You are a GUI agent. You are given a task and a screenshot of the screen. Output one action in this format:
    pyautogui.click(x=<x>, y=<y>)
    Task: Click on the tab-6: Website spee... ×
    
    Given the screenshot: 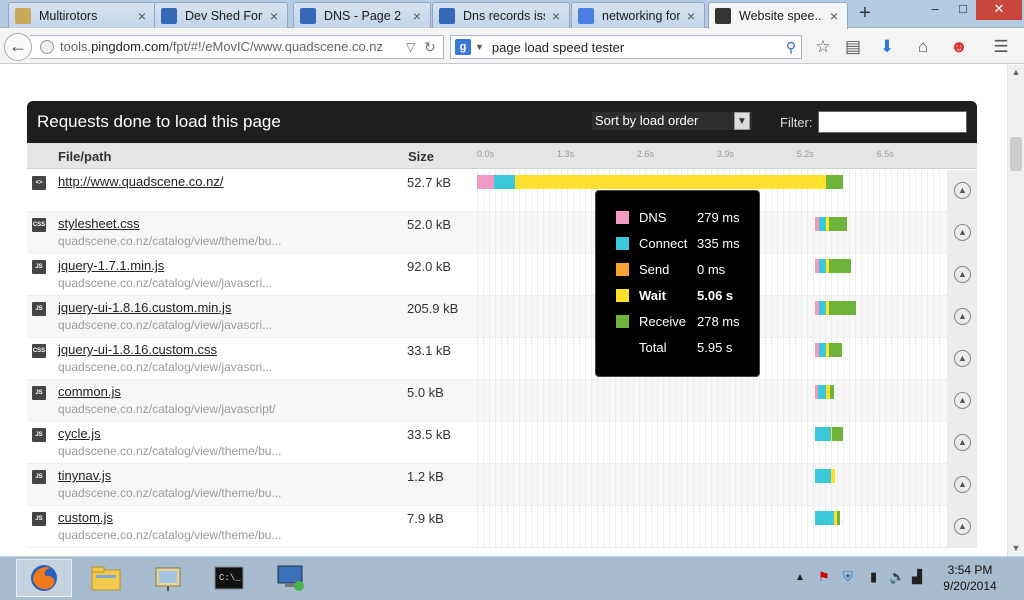 What is the action you would take?
    pyautogui.click(x=778, y=15)
    